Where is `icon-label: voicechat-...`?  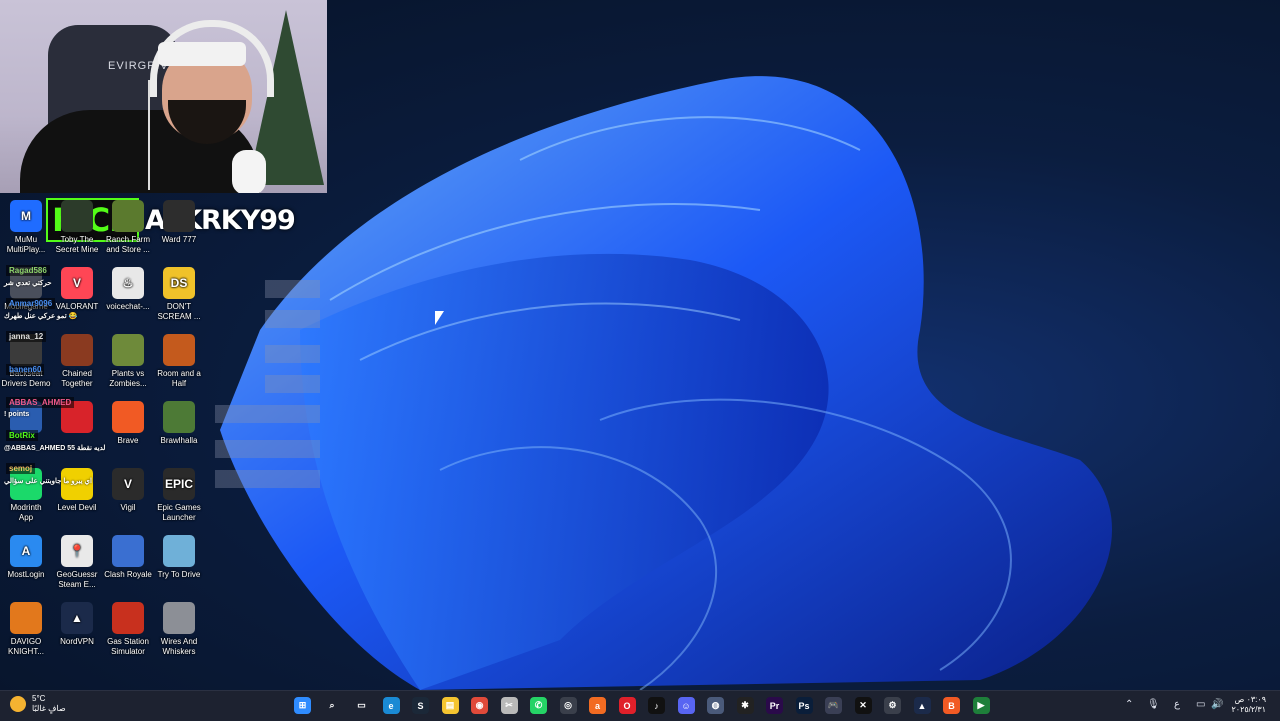 icon-label: voicechat-... is located at coordinates (128, 306).